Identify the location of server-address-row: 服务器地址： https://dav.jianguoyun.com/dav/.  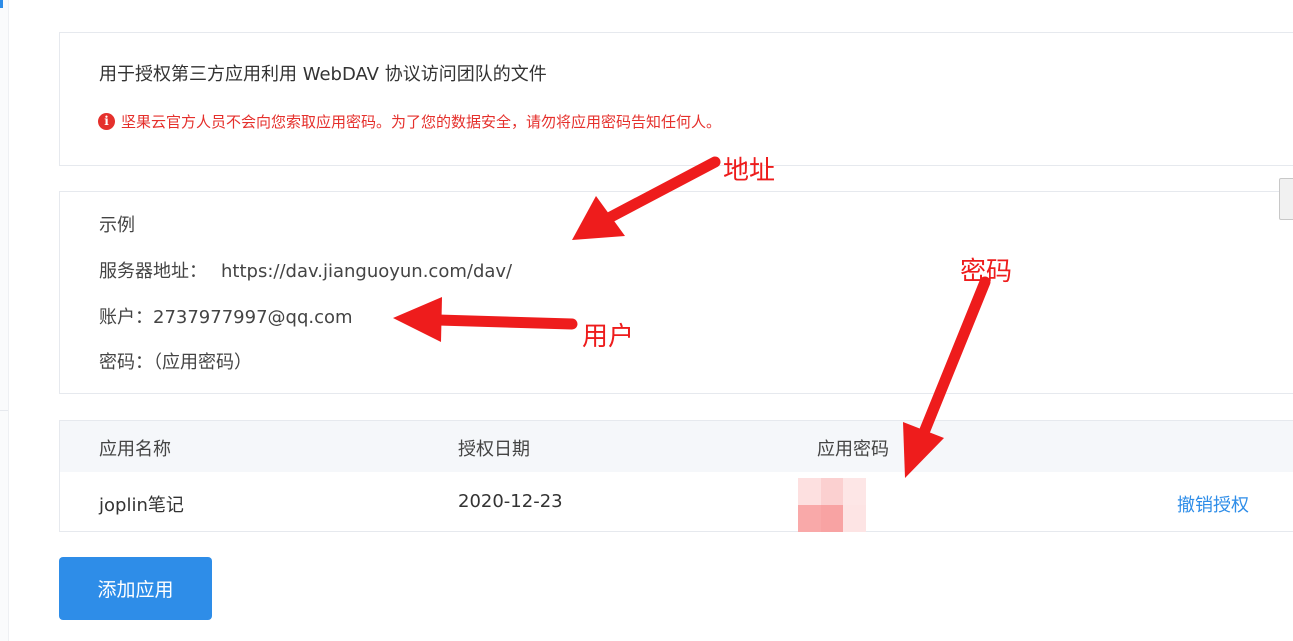
(305, 270).